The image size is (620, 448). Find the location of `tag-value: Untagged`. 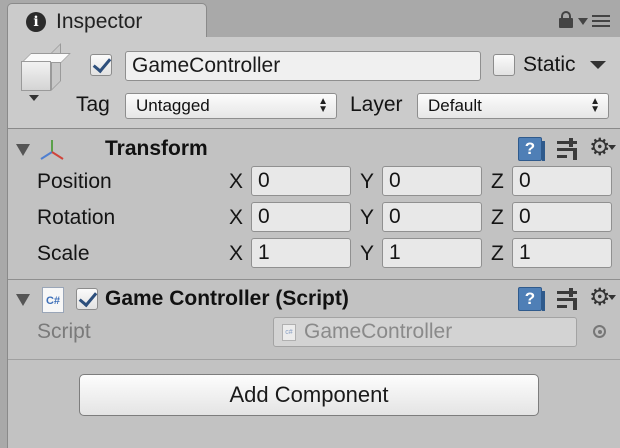

tag-value: Untagged is located at coordinates (173, 105).